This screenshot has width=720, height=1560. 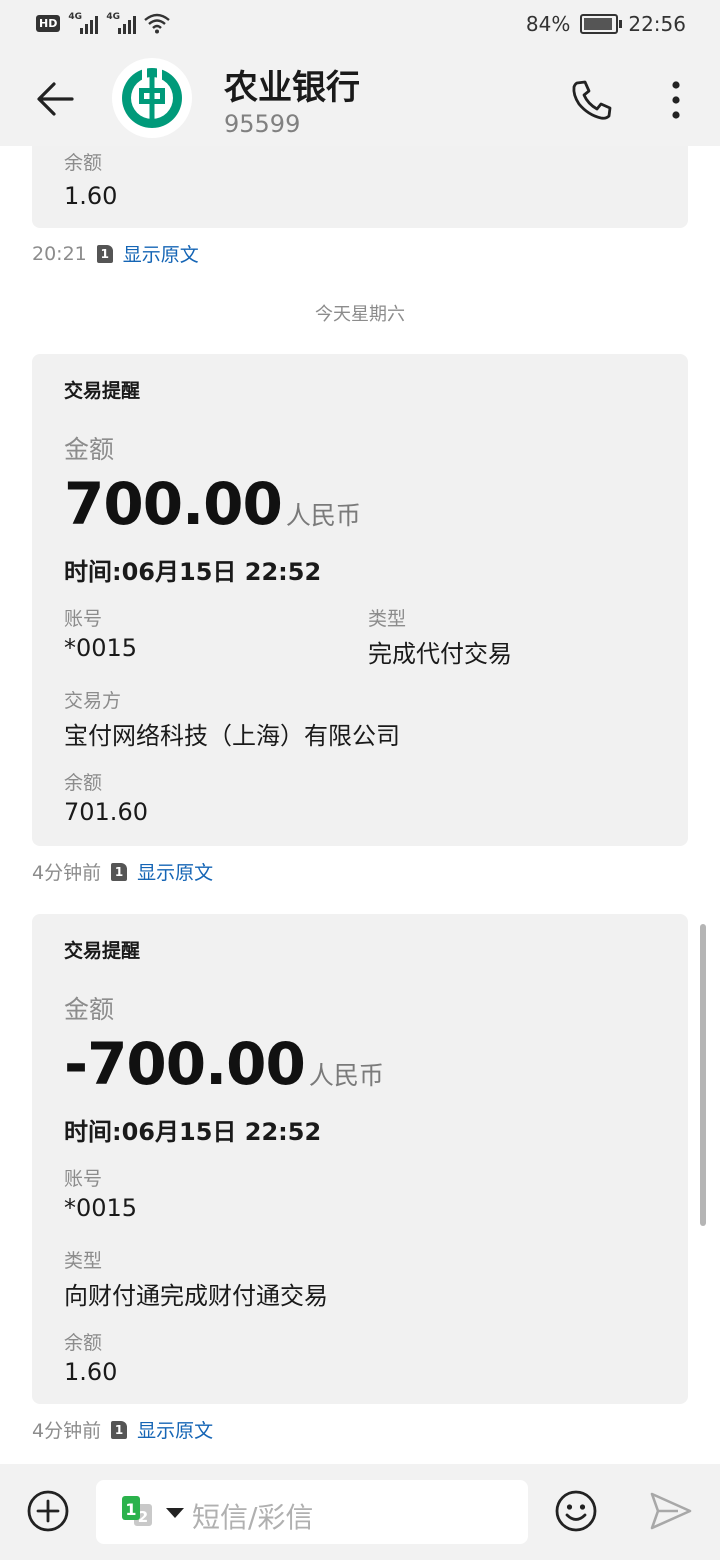 I want to click on more-options-button, so click(x=676, y=100).